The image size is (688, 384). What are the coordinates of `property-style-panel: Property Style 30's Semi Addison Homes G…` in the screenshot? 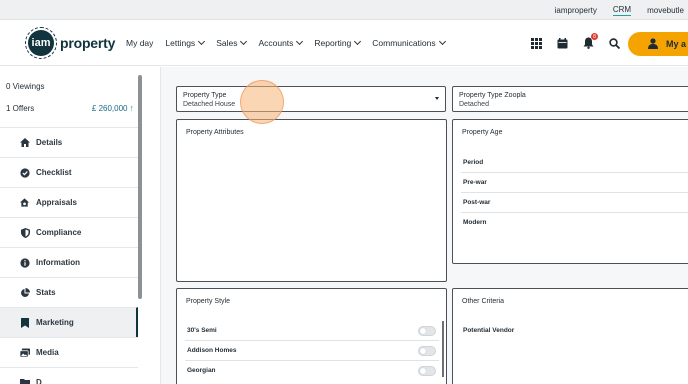 It's located at (311, 336).